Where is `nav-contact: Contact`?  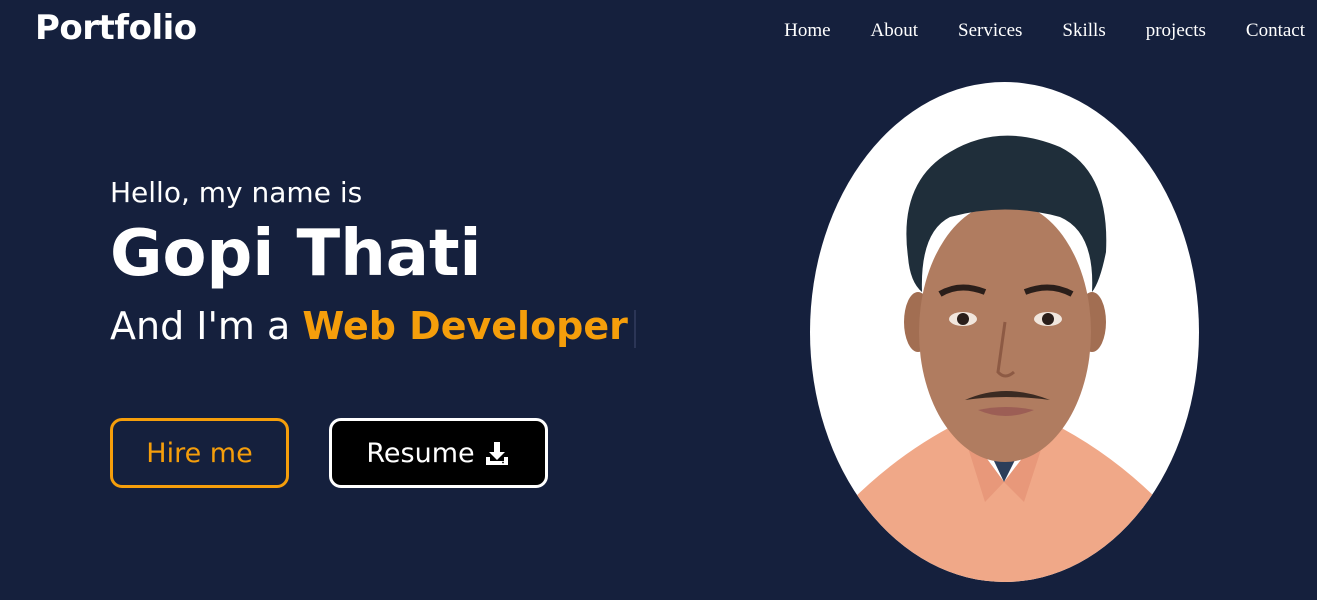 nav-contact: Contact is located at coordinates (1275, 31).